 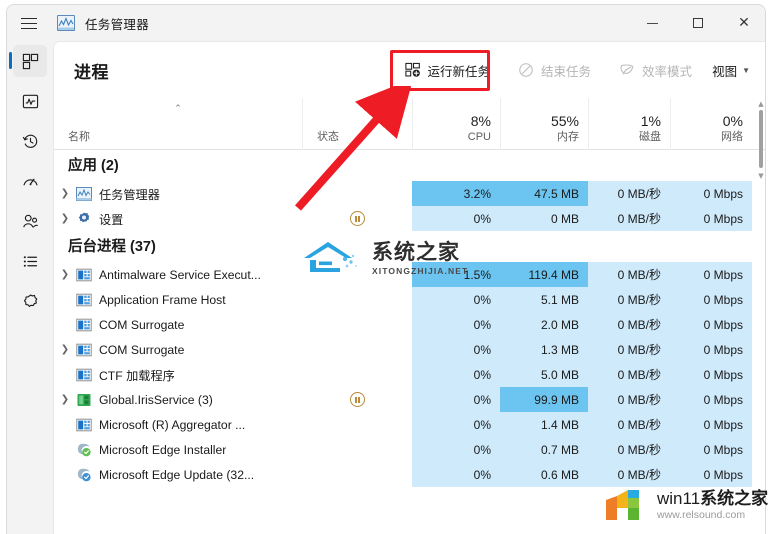 I want to click on toolbar: 进程 运行新任务 结束任务 效率模式 视图 ▼, so click(x=409, y=70).